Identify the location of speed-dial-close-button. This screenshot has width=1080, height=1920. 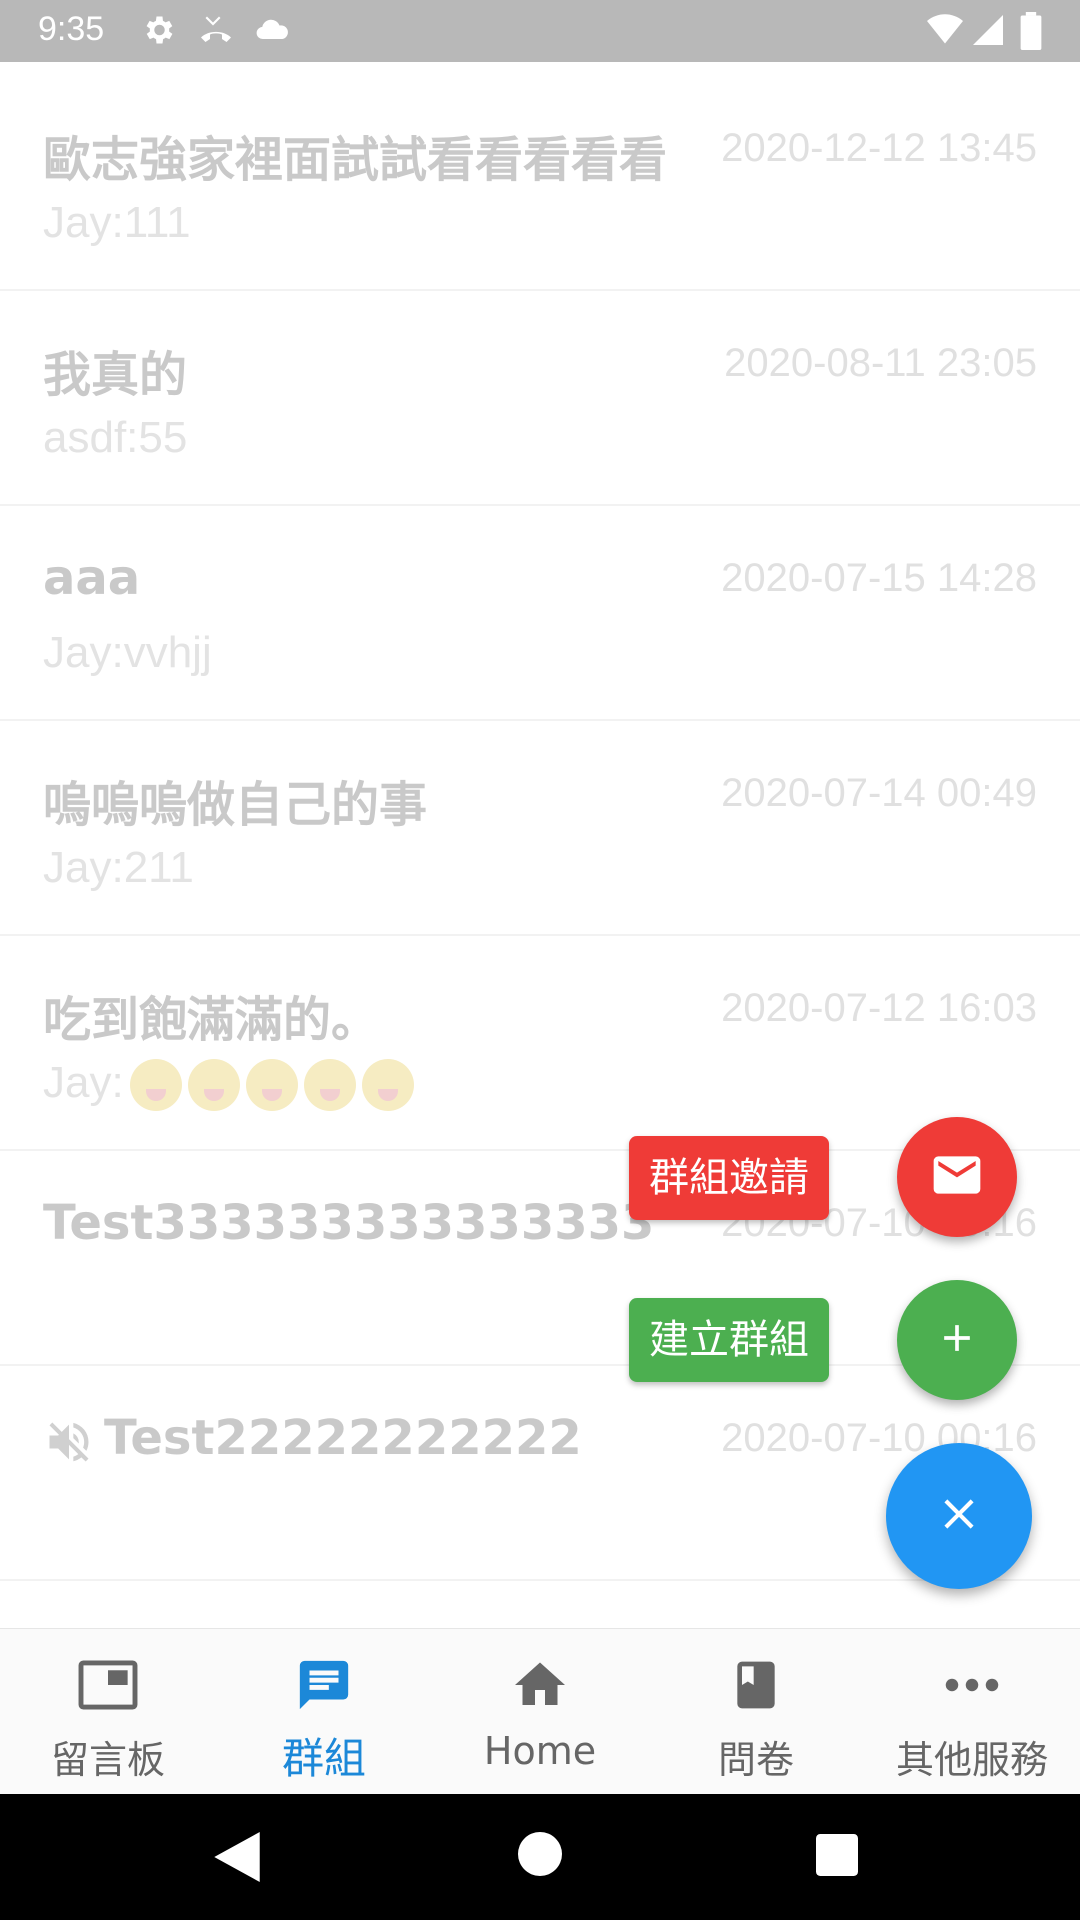
(959, 1516).